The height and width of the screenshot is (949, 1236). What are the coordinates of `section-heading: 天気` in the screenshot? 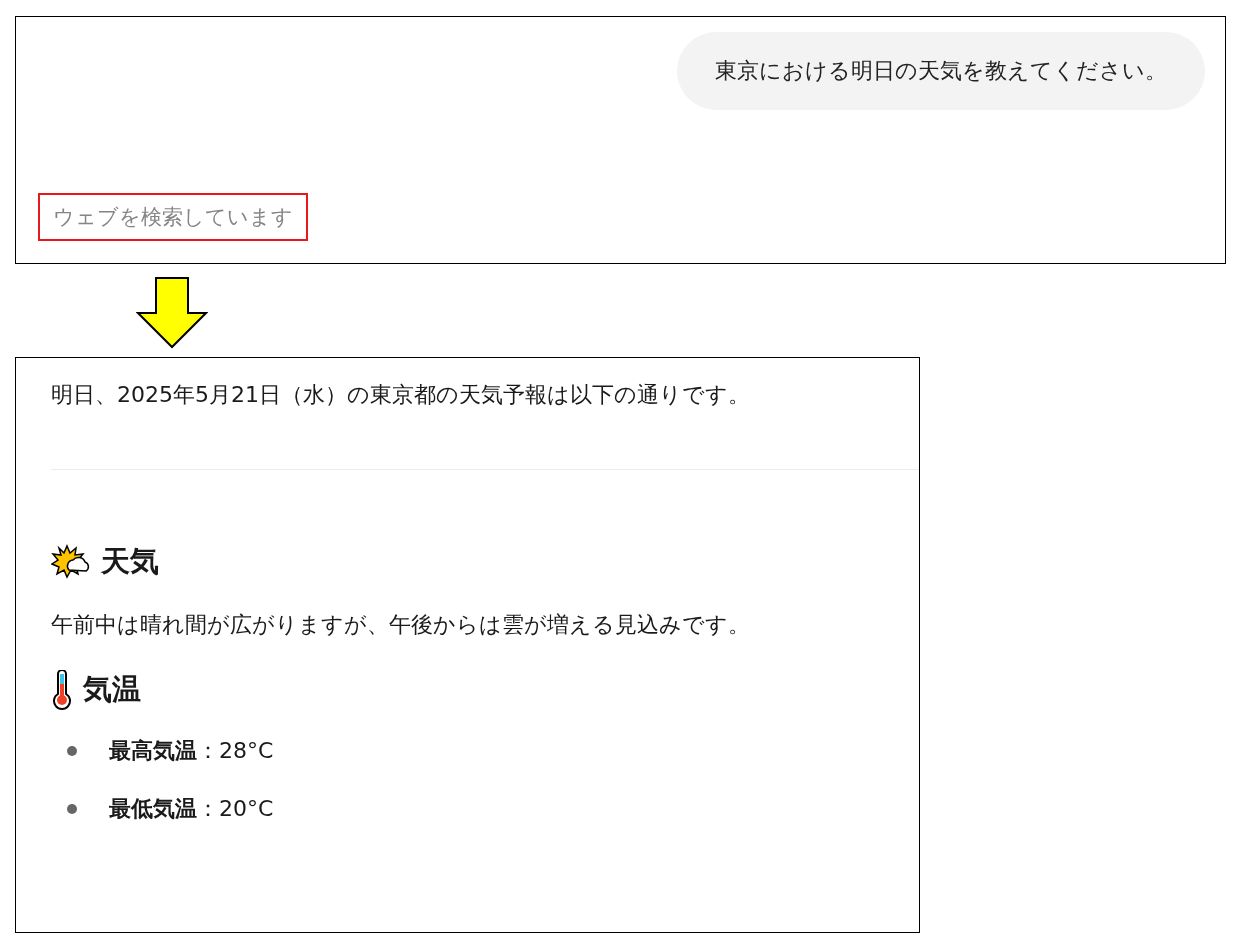 It's located at (130, 561).